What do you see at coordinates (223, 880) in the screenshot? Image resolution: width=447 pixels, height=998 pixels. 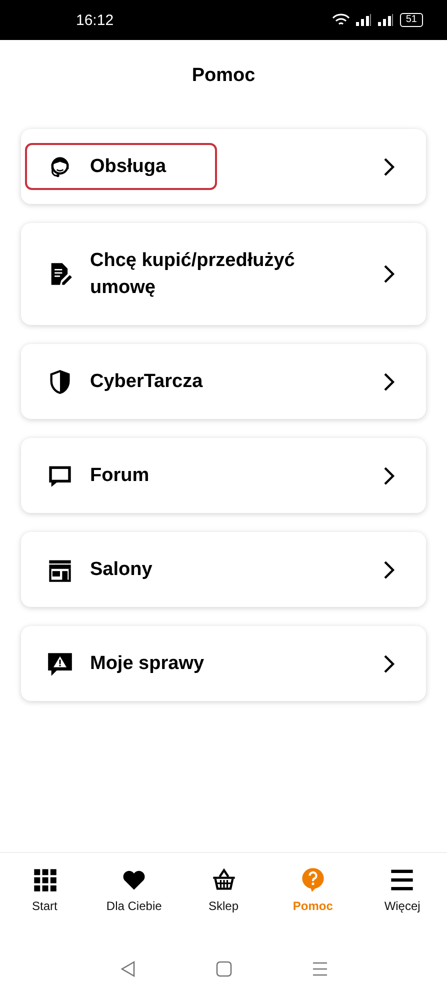 I see `basket-icon` at bounding box center [223, 880].